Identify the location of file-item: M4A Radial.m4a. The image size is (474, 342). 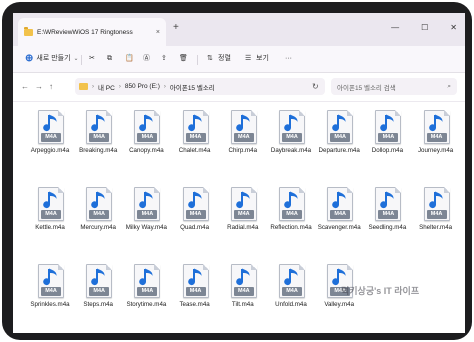
(243, 213).